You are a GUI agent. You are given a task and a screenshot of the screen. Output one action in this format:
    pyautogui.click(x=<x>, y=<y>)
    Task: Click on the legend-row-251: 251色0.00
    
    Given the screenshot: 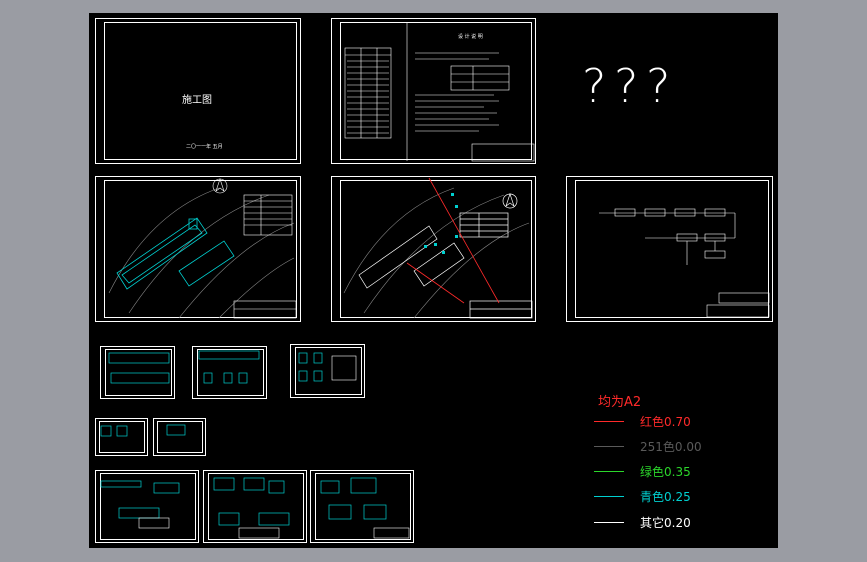 What is the action you would take?
    pyautogui.click(x=669, y=446)
    